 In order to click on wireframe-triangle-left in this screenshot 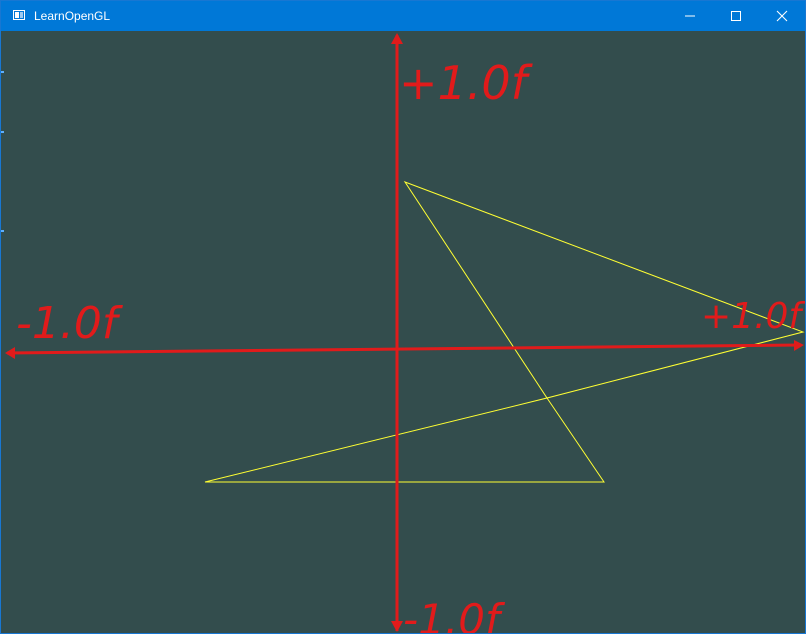, I will do `click(404, 440)`.